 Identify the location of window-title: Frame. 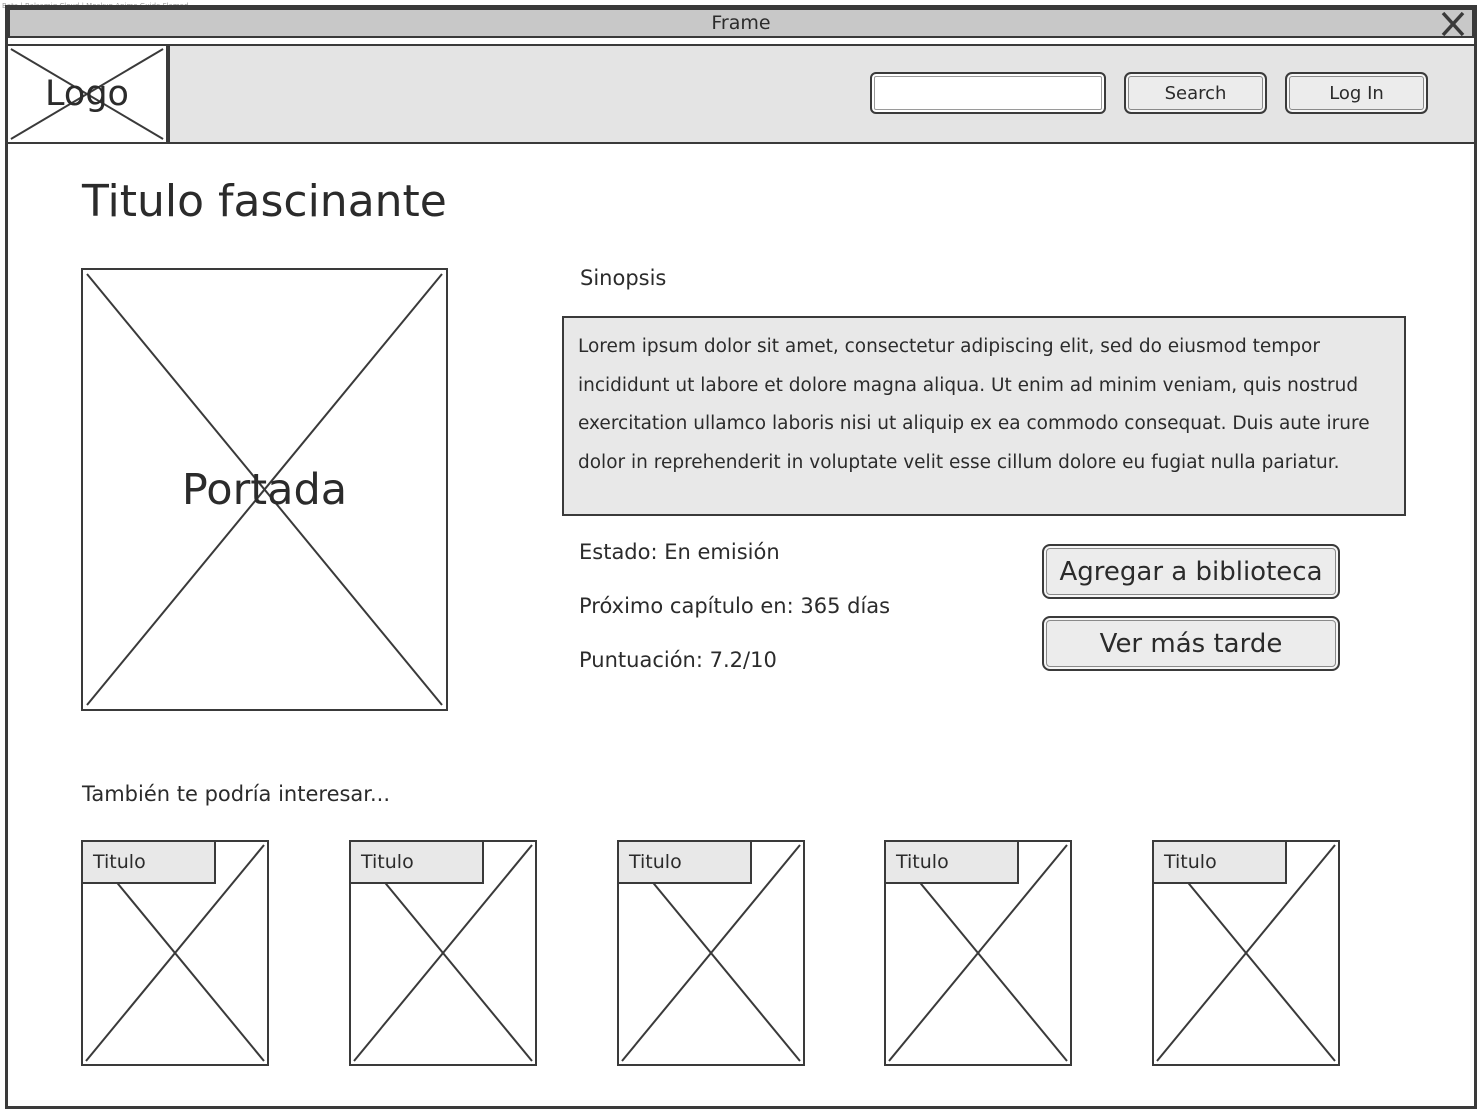
(741, 23).